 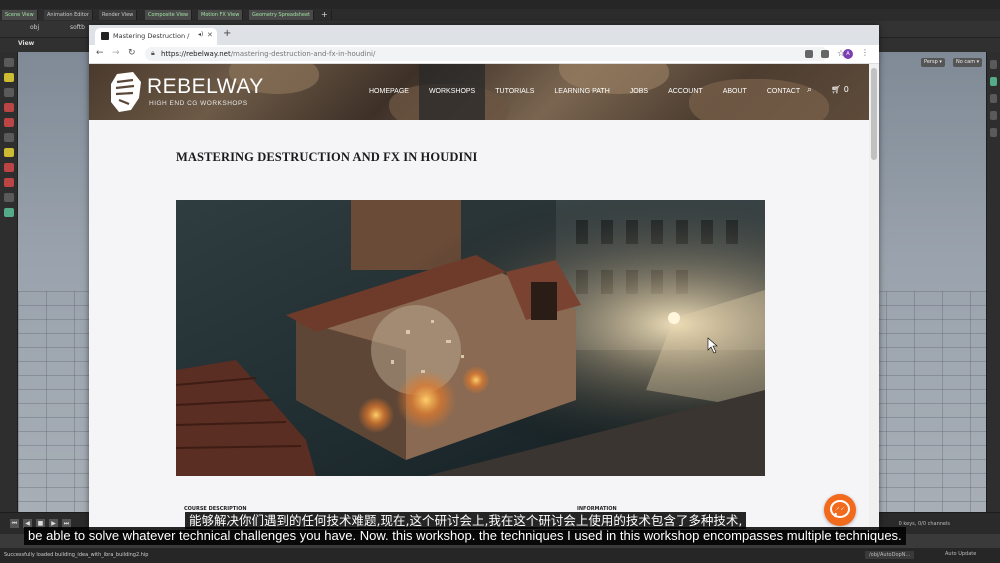 I want to click on cart-icon: 🛒︎ 0, so click(x=840, y=89).